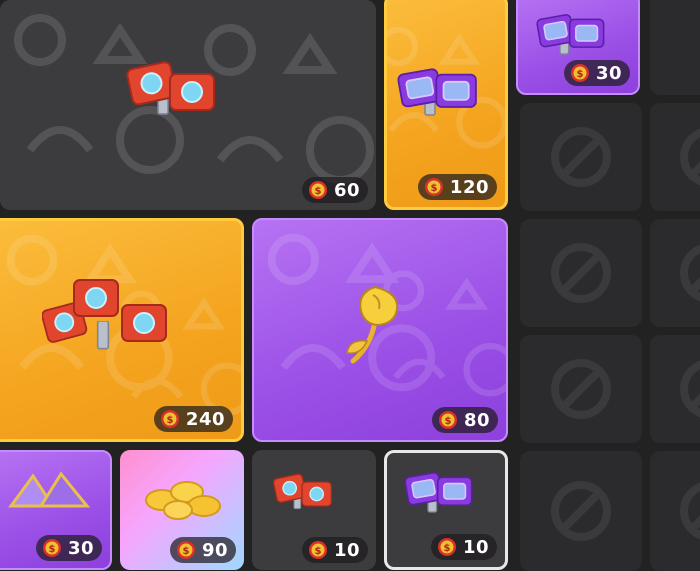  What do you see at coordinates (49, 489) in the screenshot?
I see `gem-pile-icon` at bounding box center [49, 489].